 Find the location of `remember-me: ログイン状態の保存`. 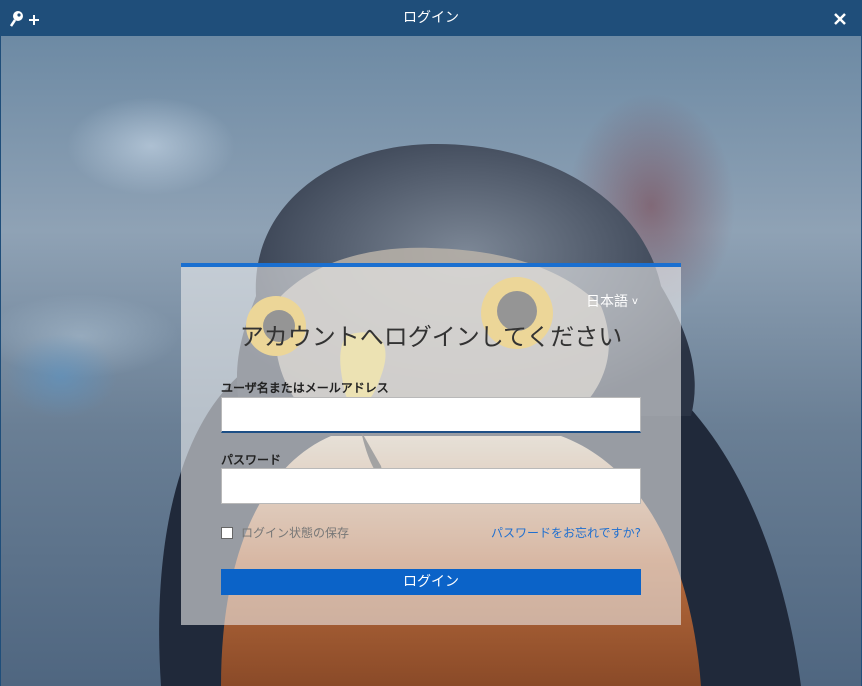

remember-me: ログイン状態の保存 is located at coordinates (285, 532).